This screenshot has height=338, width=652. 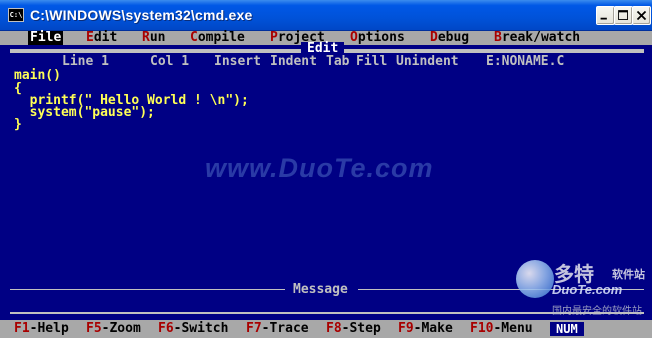 I want to click on fkey-zoom-key: F5, so click(x=94, y=328).